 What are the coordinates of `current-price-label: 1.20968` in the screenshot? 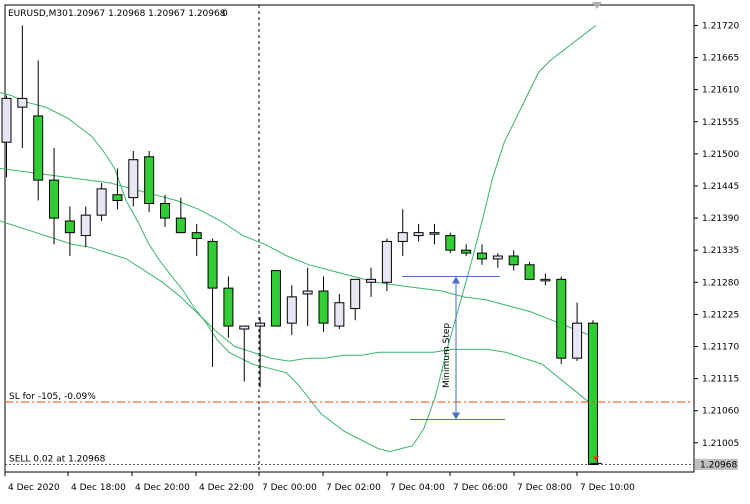 It's located at (718, 465).